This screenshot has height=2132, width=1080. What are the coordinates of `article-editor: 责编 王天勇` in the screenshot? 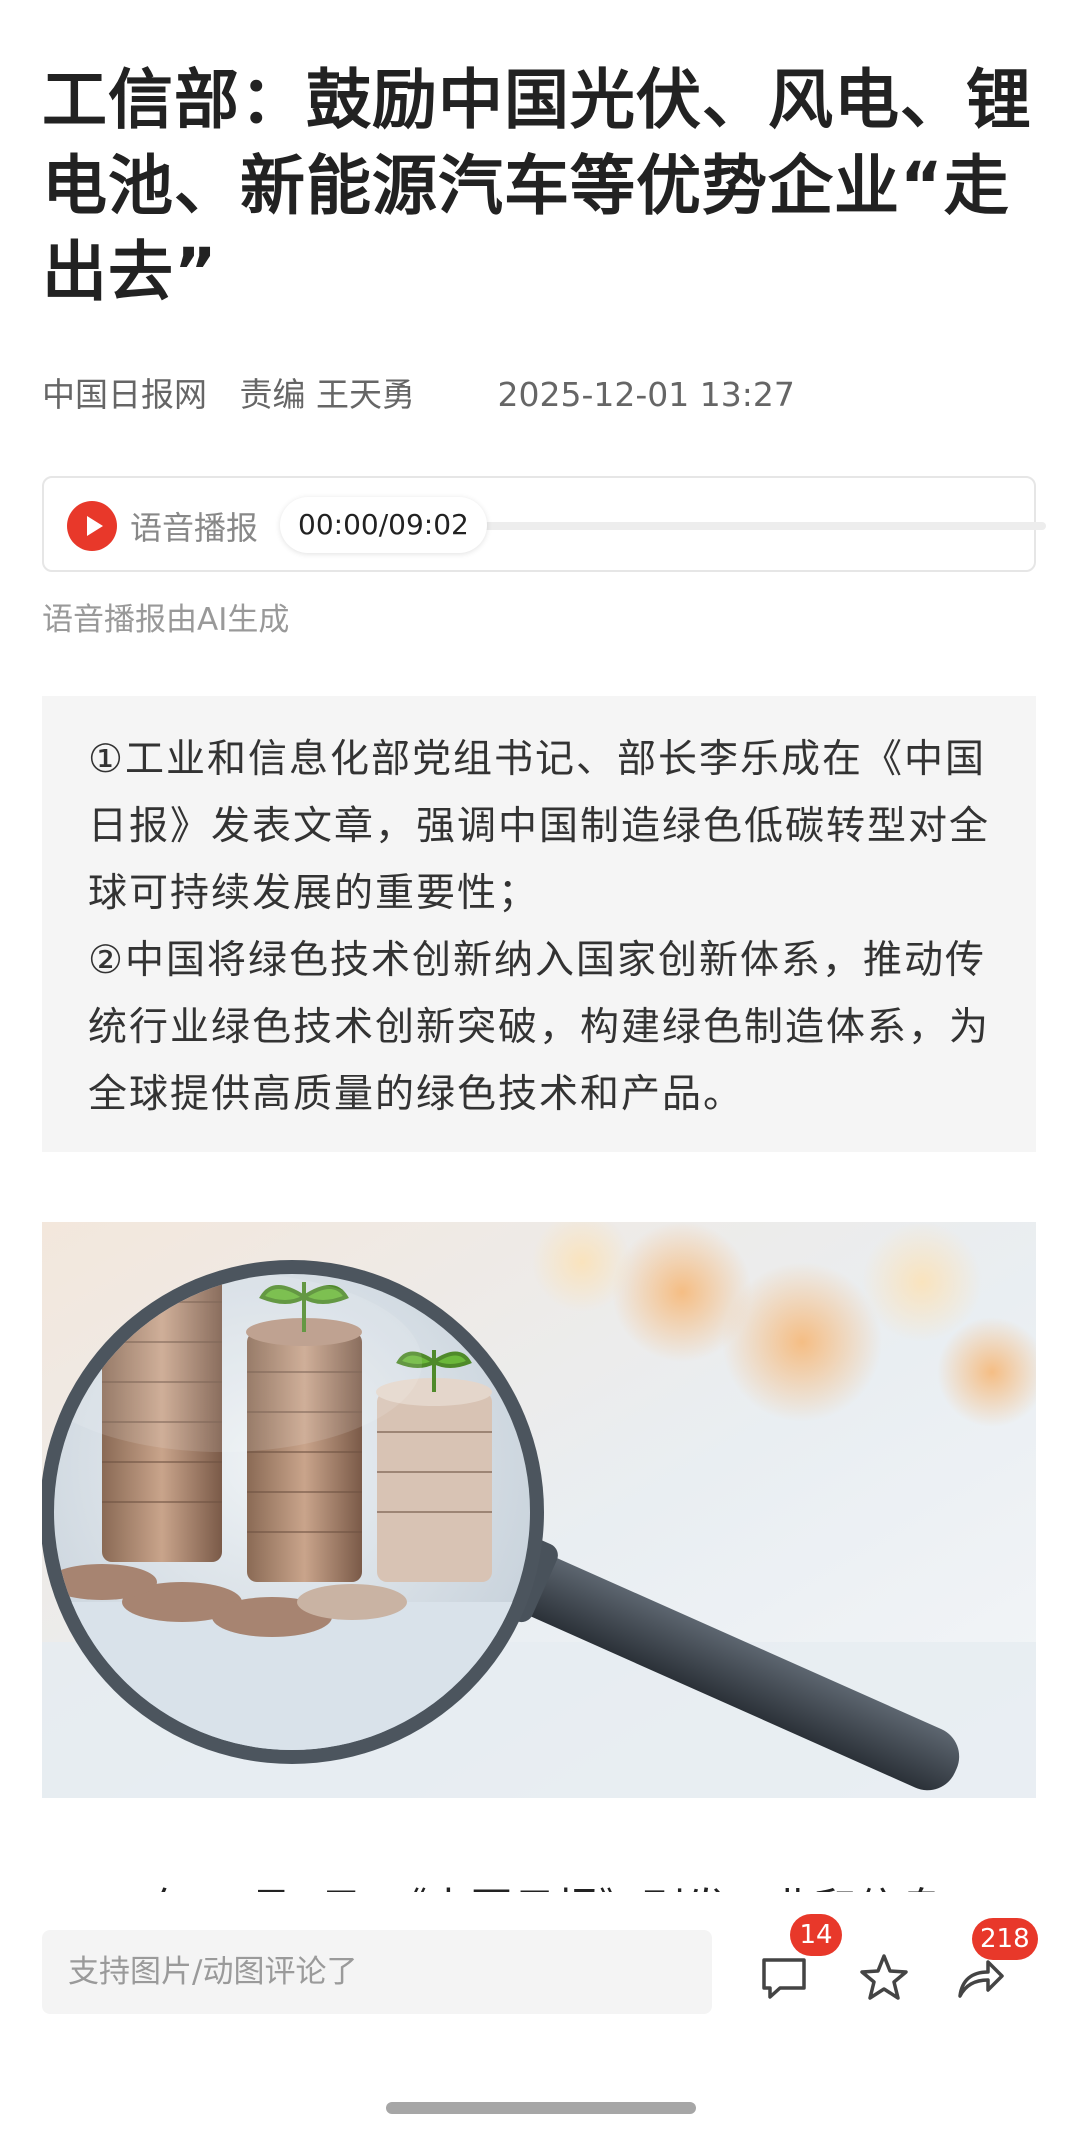 It's located at (327, 394).